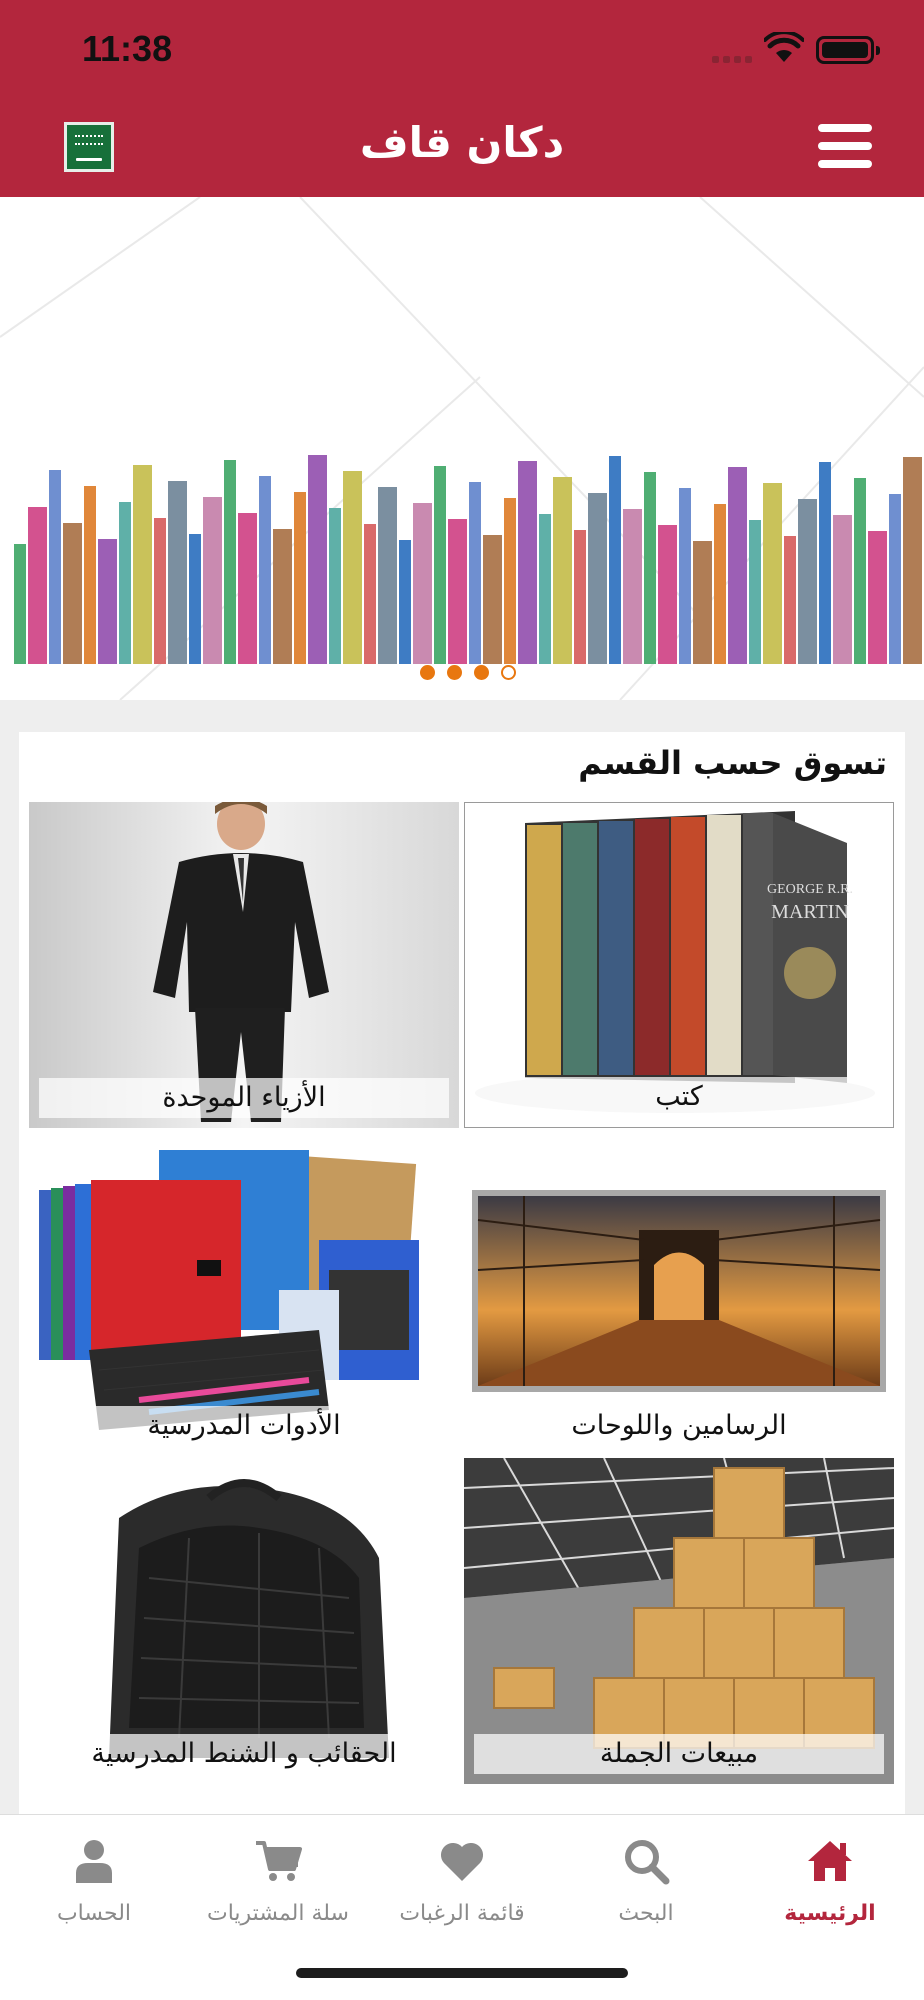 The width and height of the screenshot is (924, 2000). What do you see at coordinates (127, 48) in the screenshot?
I see `status-time: 11:38` at bounding box center [127, 48].